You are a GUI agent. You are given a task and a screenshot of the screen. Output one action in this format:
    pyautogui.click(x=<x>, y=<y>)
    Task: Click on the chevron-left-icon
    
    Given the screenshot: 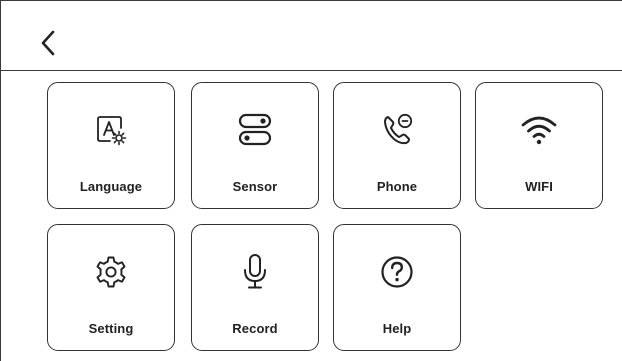 What is the action you would take?
    pyautogui.click(x=48, y=43)
    